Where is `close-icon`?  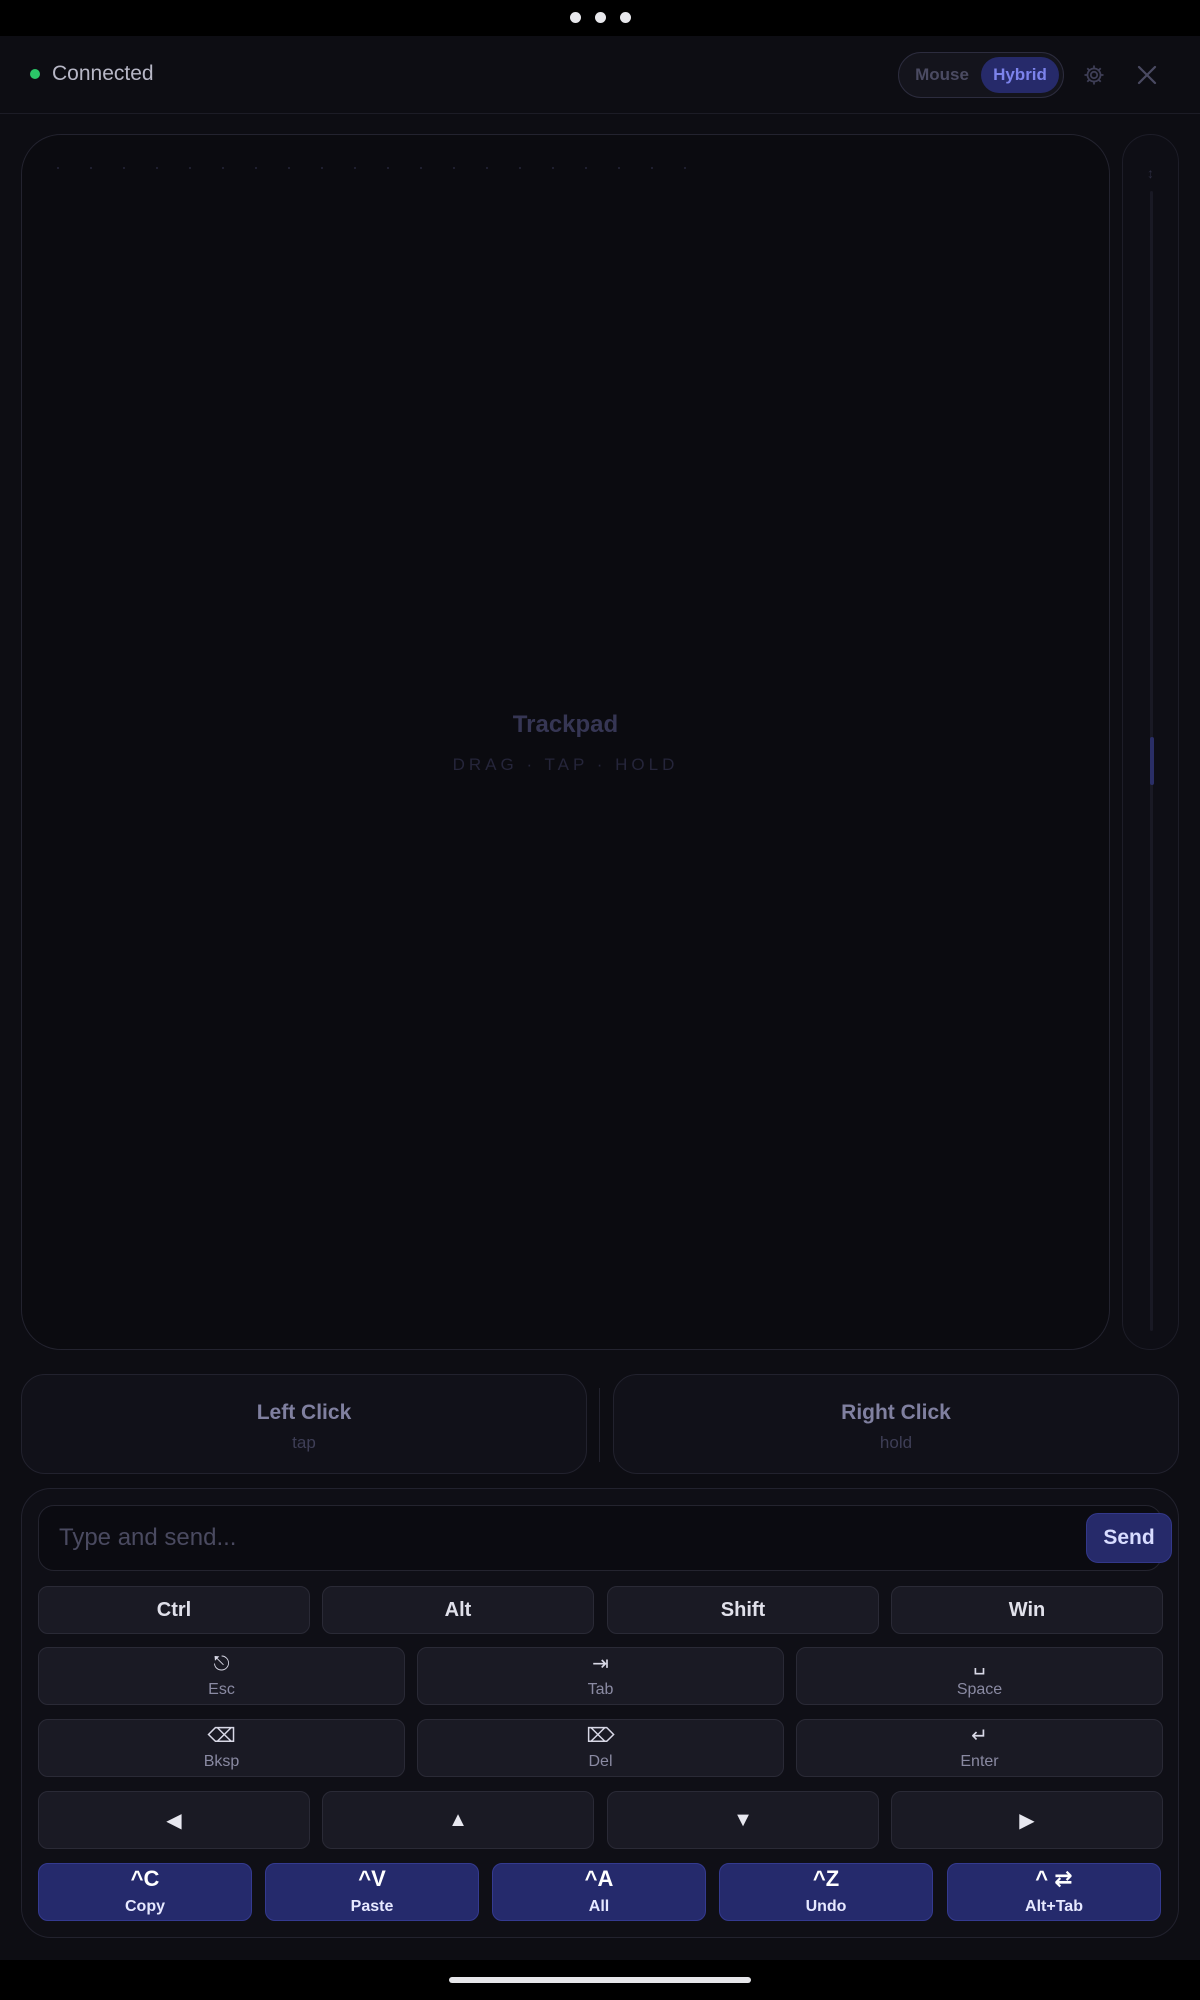
close-icon is located at coordinates (1147, 75).